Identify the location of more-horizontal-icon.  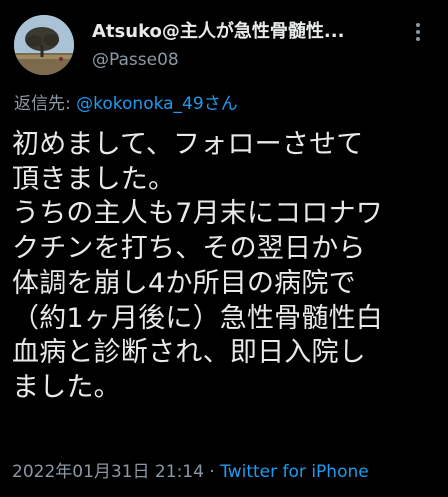
(418, 32).